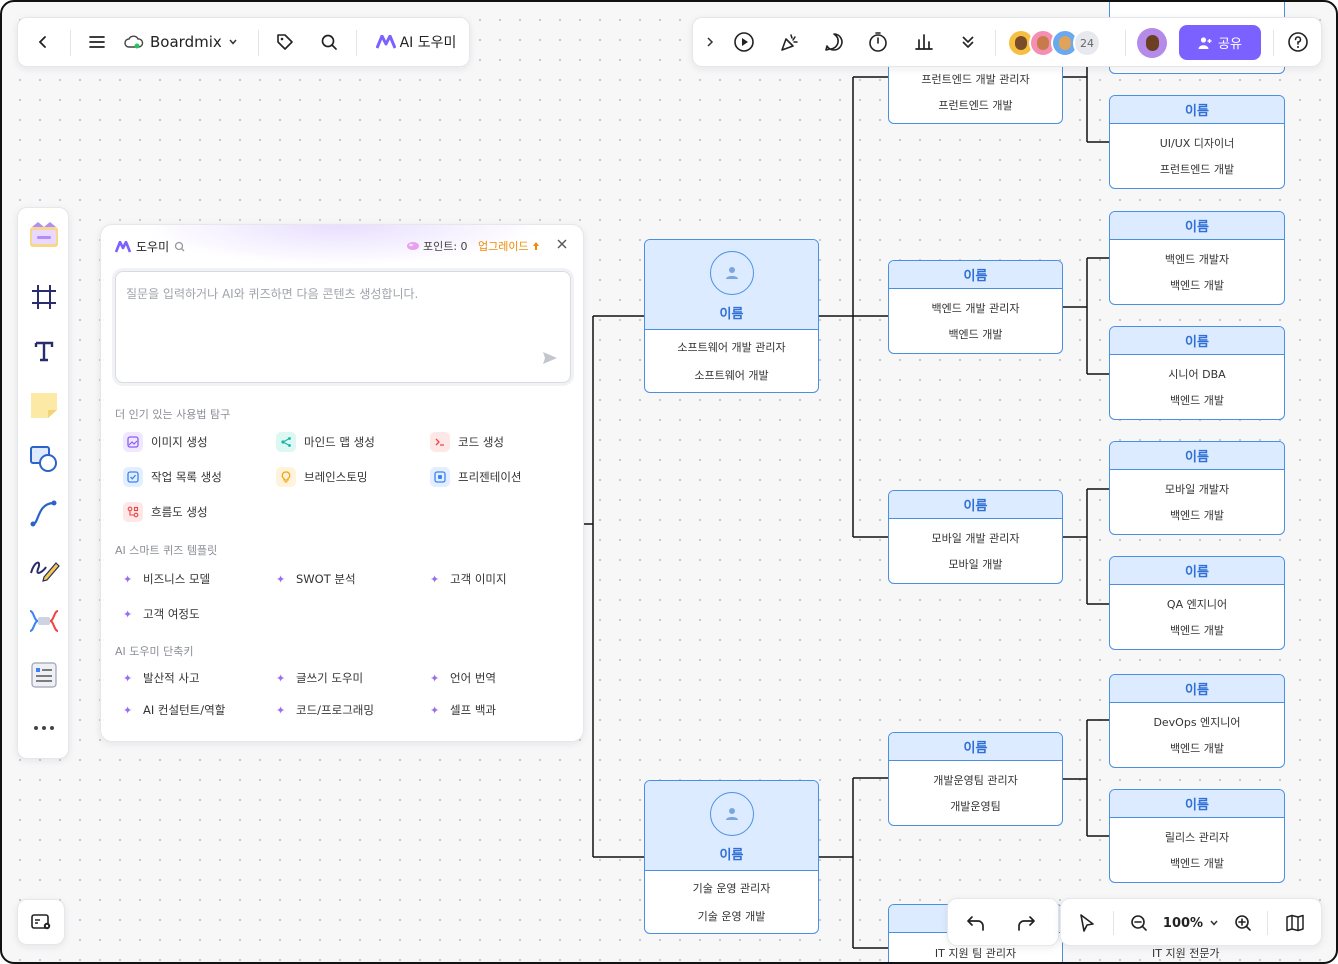 The height and width of the screenshot is (964, 1338). Describe the element at coordinates (321, 477) in the screenshot. I see `popular-item-brainstorm: 브레인스토밍` at that location.